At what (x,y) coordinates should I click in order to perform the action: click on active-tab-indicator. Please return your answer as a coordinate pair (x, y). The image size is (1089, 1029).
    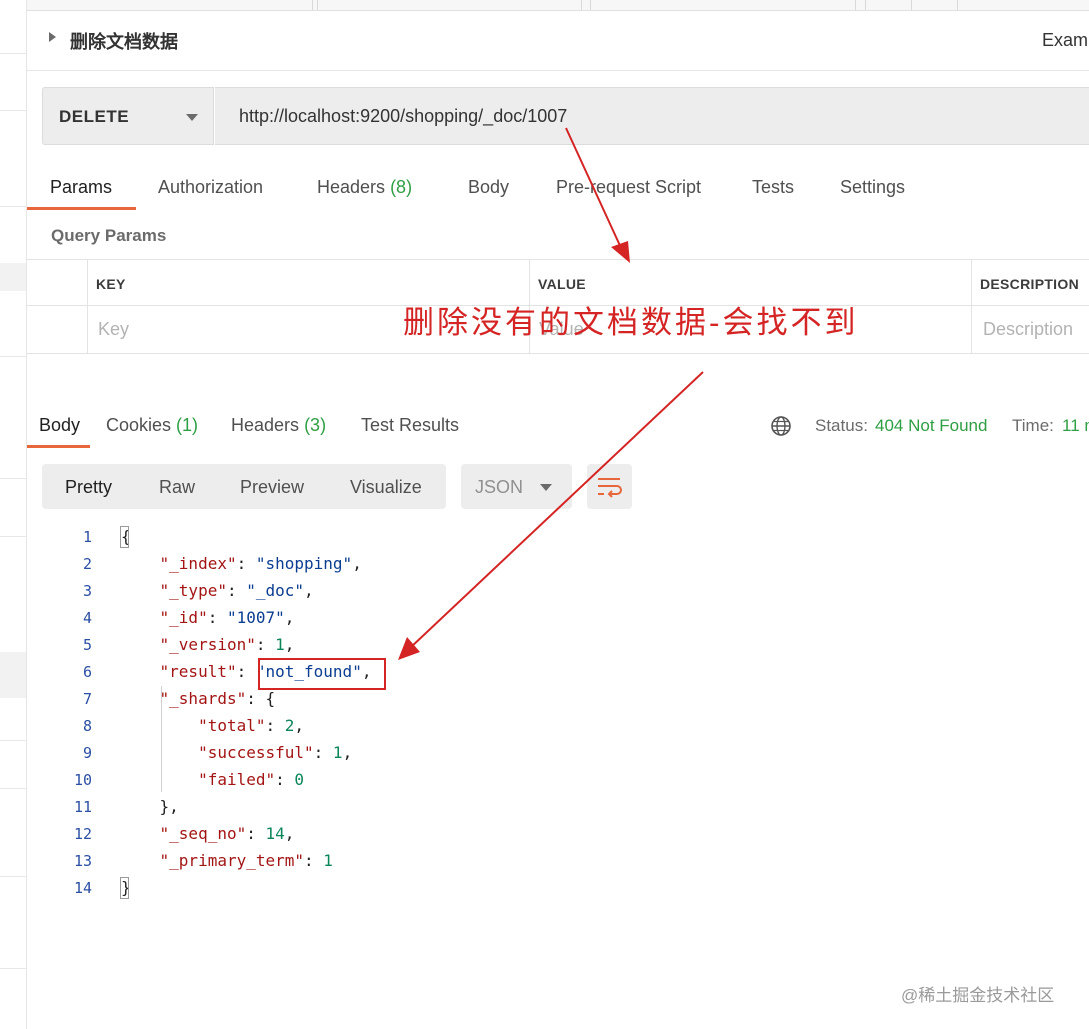
    Looking at the image, I should click on (58, 446).